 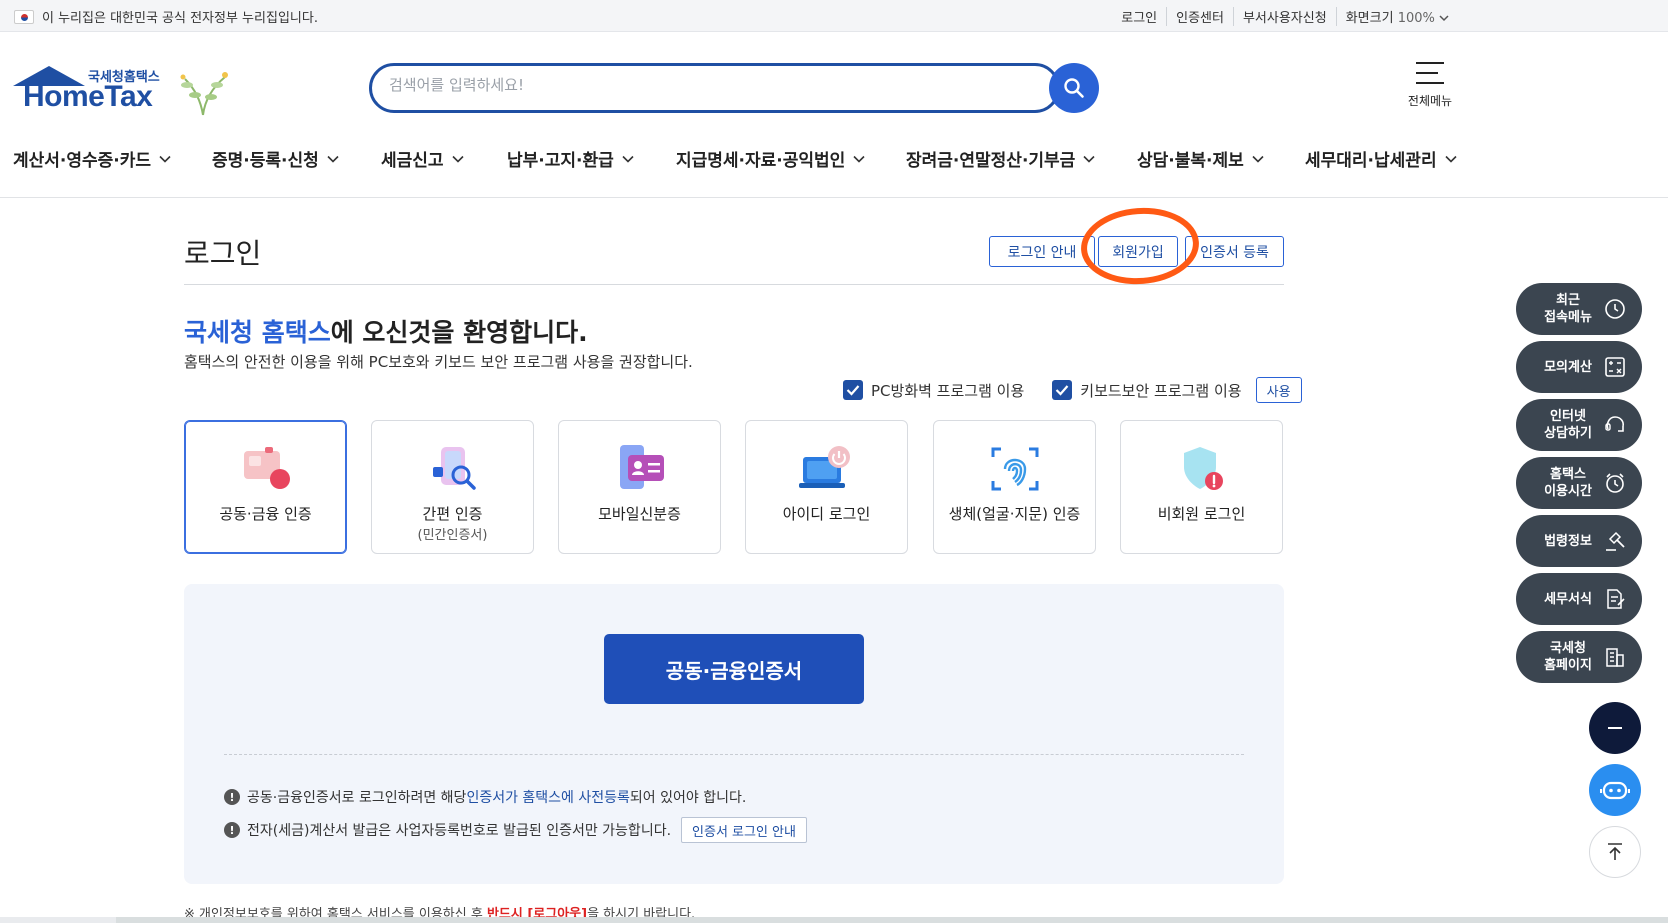 I want to click on nav-label: 세금신고, so click(x=412, y=161).